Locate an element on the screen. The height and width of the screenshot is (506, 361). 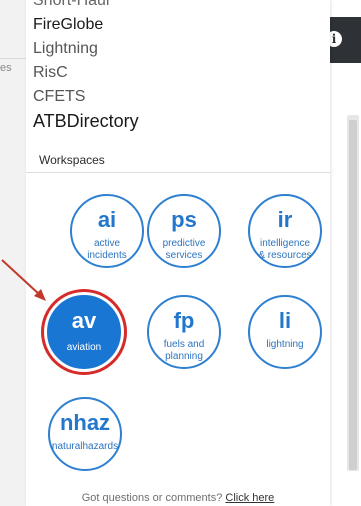
workspace-naturalhazards-button: nhaz naturalhazards is located at coordinates (85, 434).